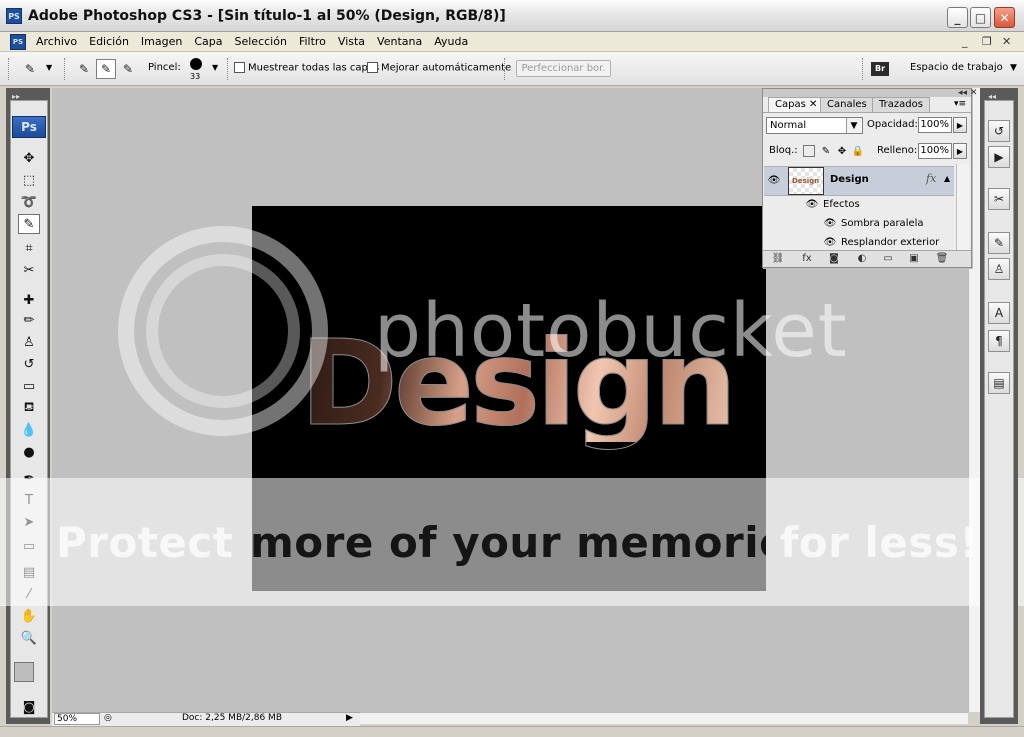 This screenshot has height=737, width=1024. What do you see at coordinates (960, 125) in the screenshot?
I see `opacity-slider-arrow-icon: ▶` at bounding box center [960, 125].